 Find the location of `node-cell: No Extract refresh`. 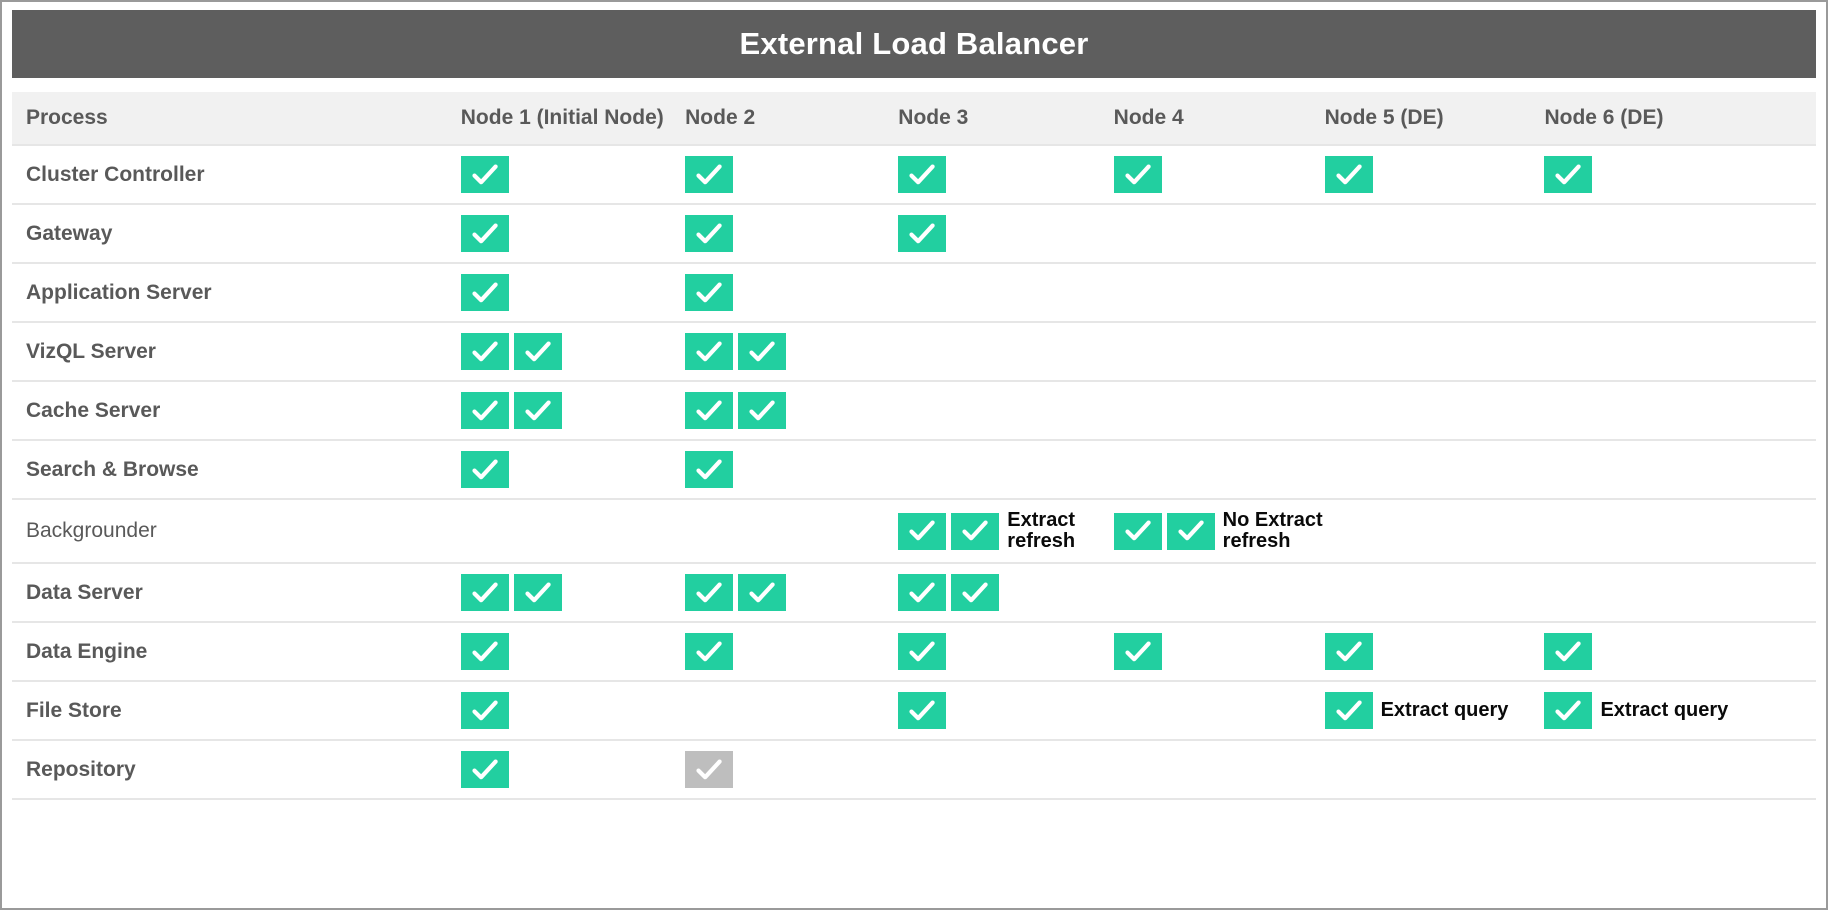

node-cell: No Extract refresh is located at coordinates (1219, 530).